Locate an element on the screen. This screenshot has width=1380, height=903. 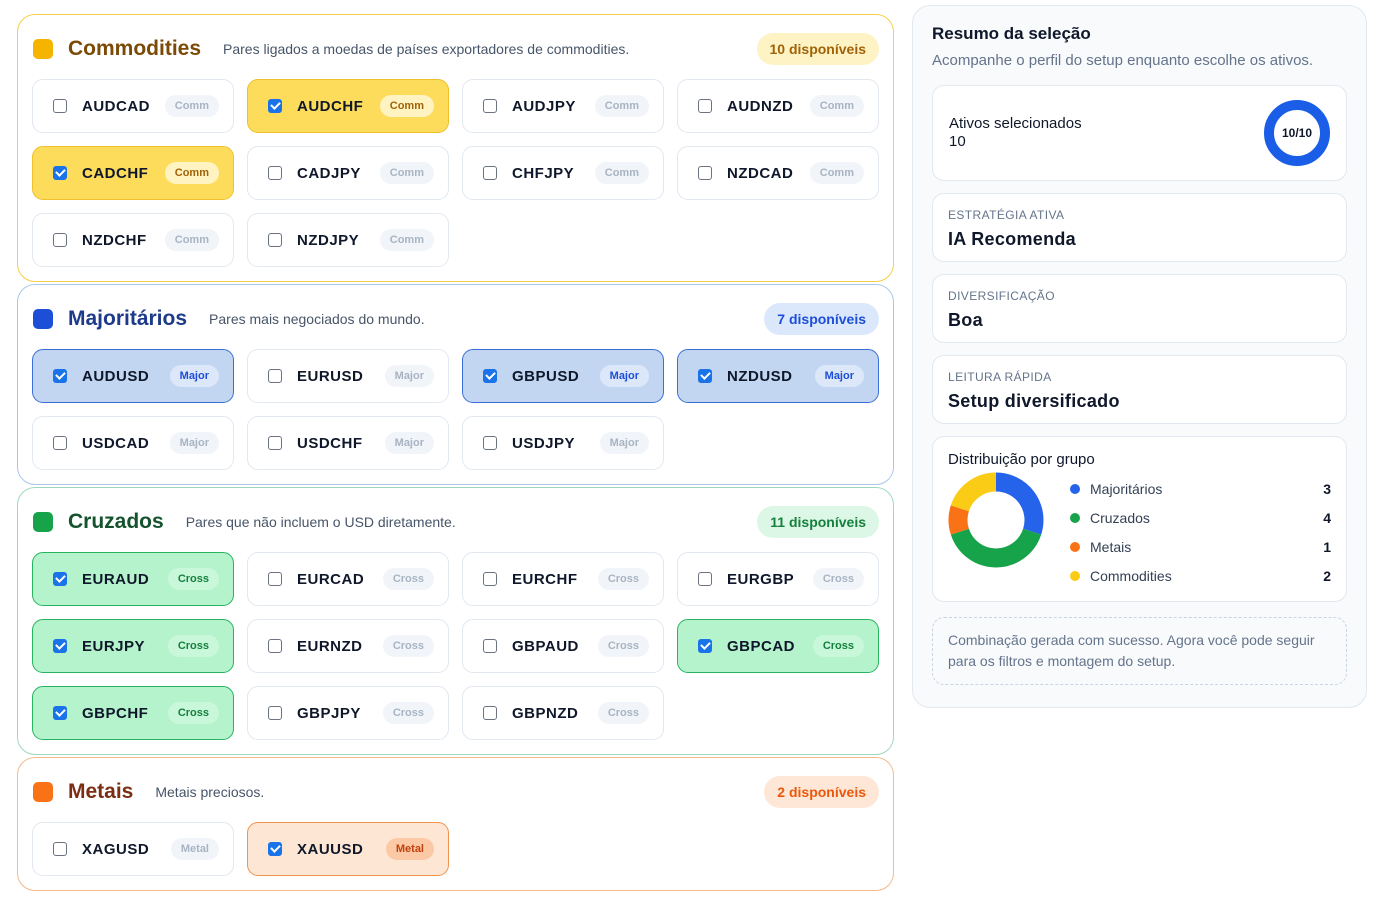
pair-symbol: GBPAUD is located at coordinates (545, 646).